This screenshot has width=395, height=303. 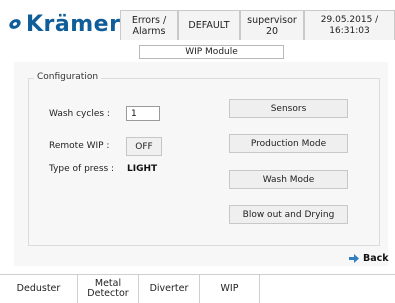 What do you see at coordinates (288, 108) in the screenshot?
I see `sensors-button: Sensors` at bounding box center [288, 108].